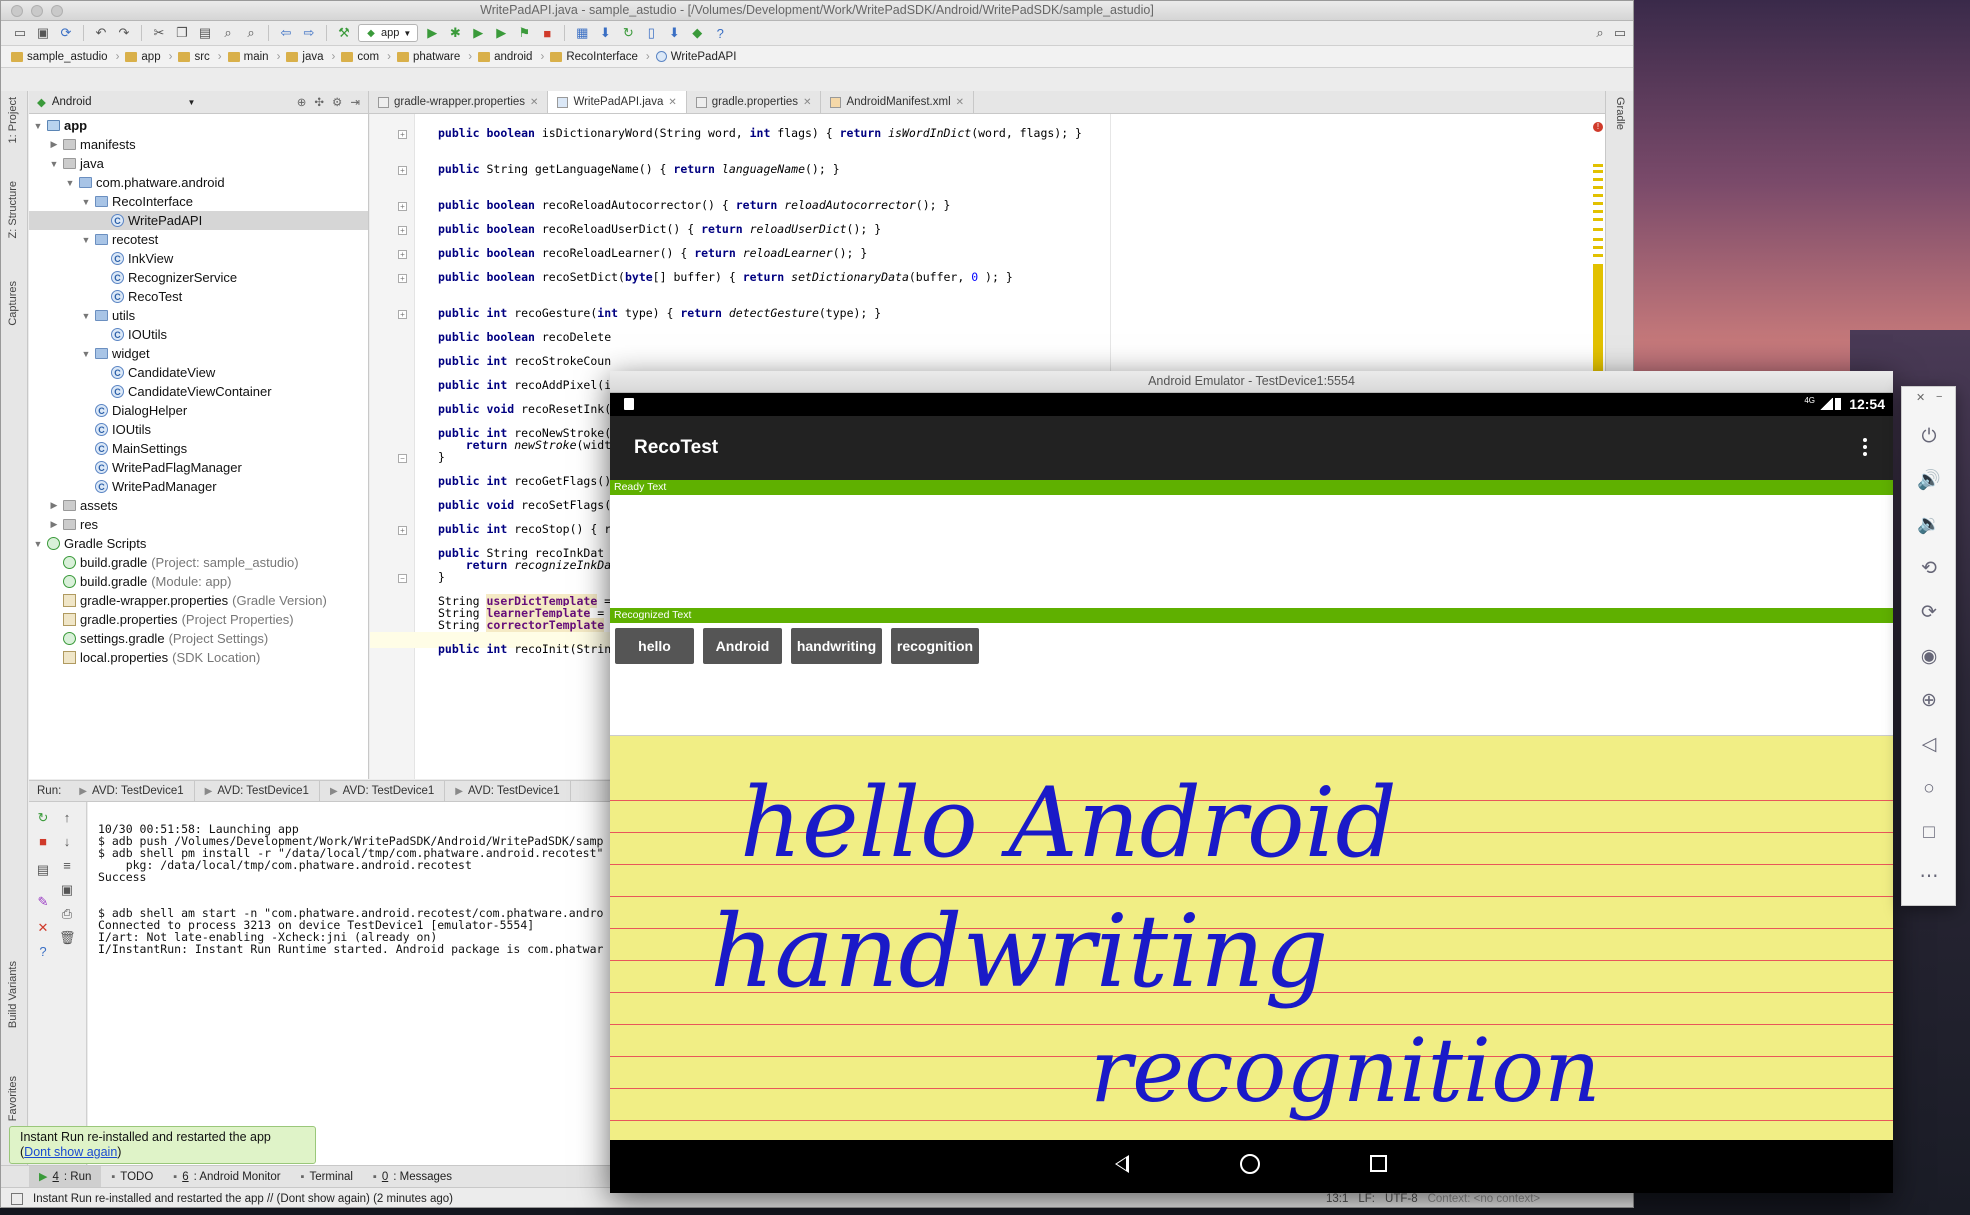 This screenshot has width=1970, height=1215. What do you see at coordinates (198, 182) in the screenshot?
I see `tree-item: ▼ com.phatware.android` at bounding box center [198, 182].